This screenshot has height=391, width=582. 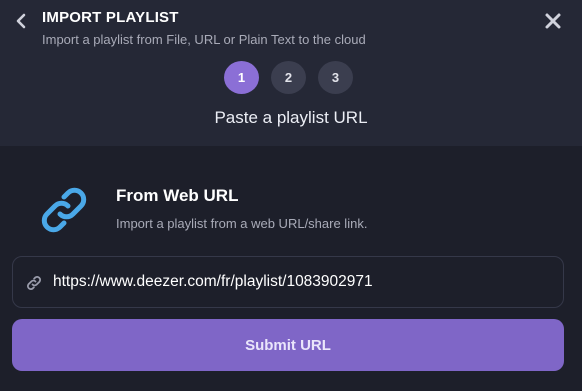 What do you see at coordinates (177, 195) in the screenshot?
I see `source-title: From Web URL` at bounding box center [177, 195].